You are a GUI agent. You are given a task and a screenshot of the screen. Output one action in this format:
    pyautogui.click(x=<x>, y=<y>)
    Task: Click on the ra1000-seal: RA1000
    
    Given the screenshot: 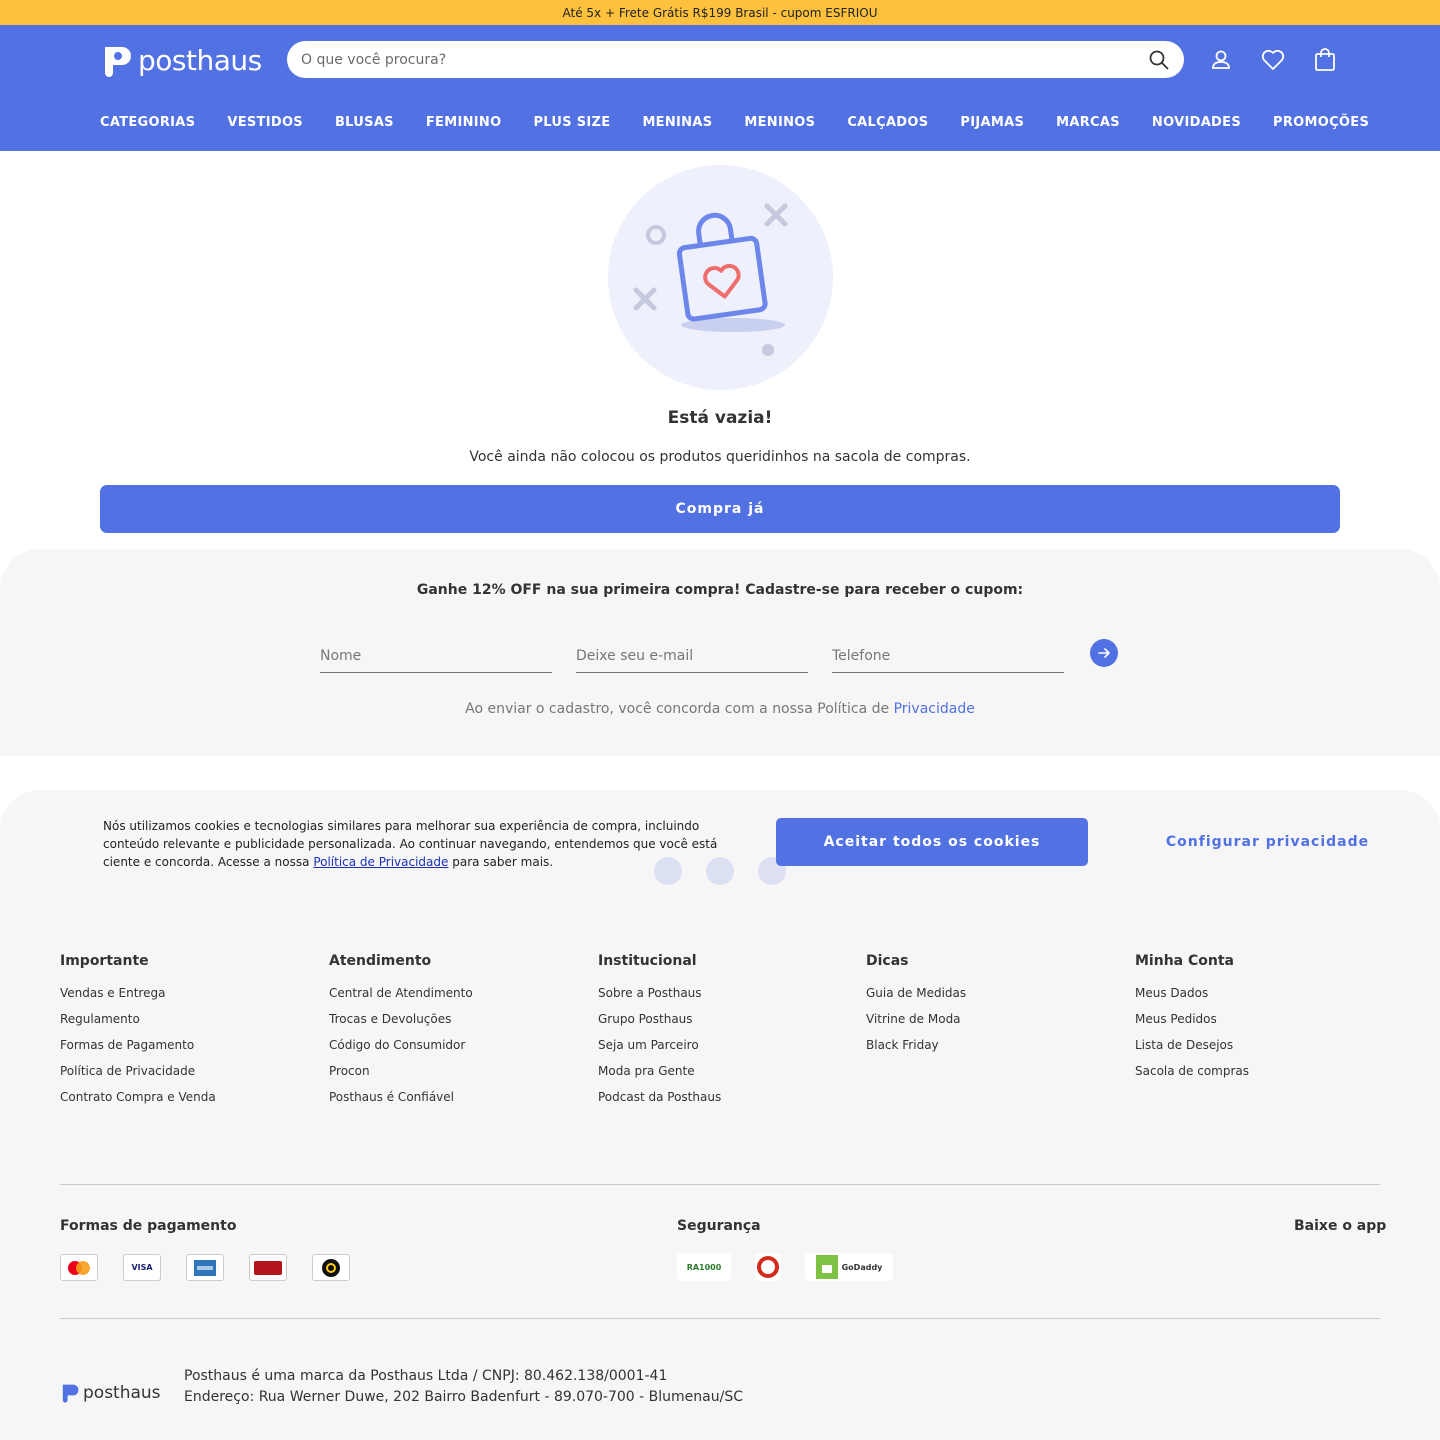 What is the action you would take?
    pyautogui.click(x=704, y=1267)
    